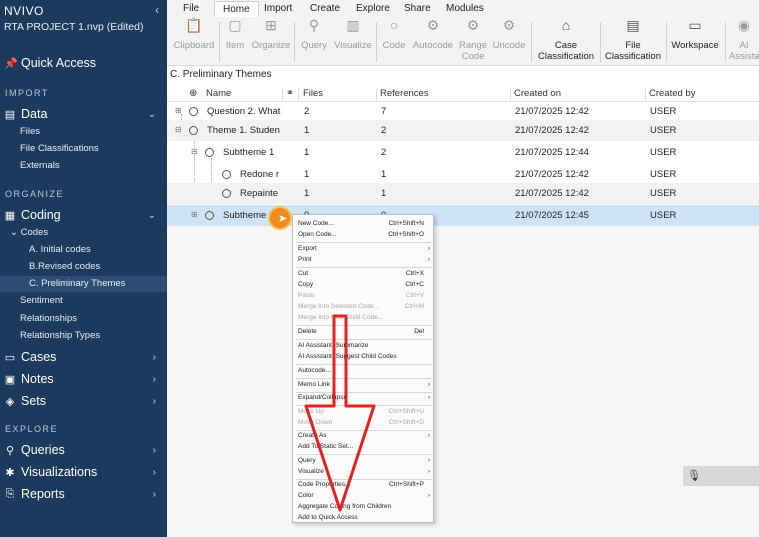 The width and height of the screenshot is (759, 537). Describe the element at coordinates (157, 10) in the screenshot. I see `collapse-sidebar-icon: ‹` at that location.